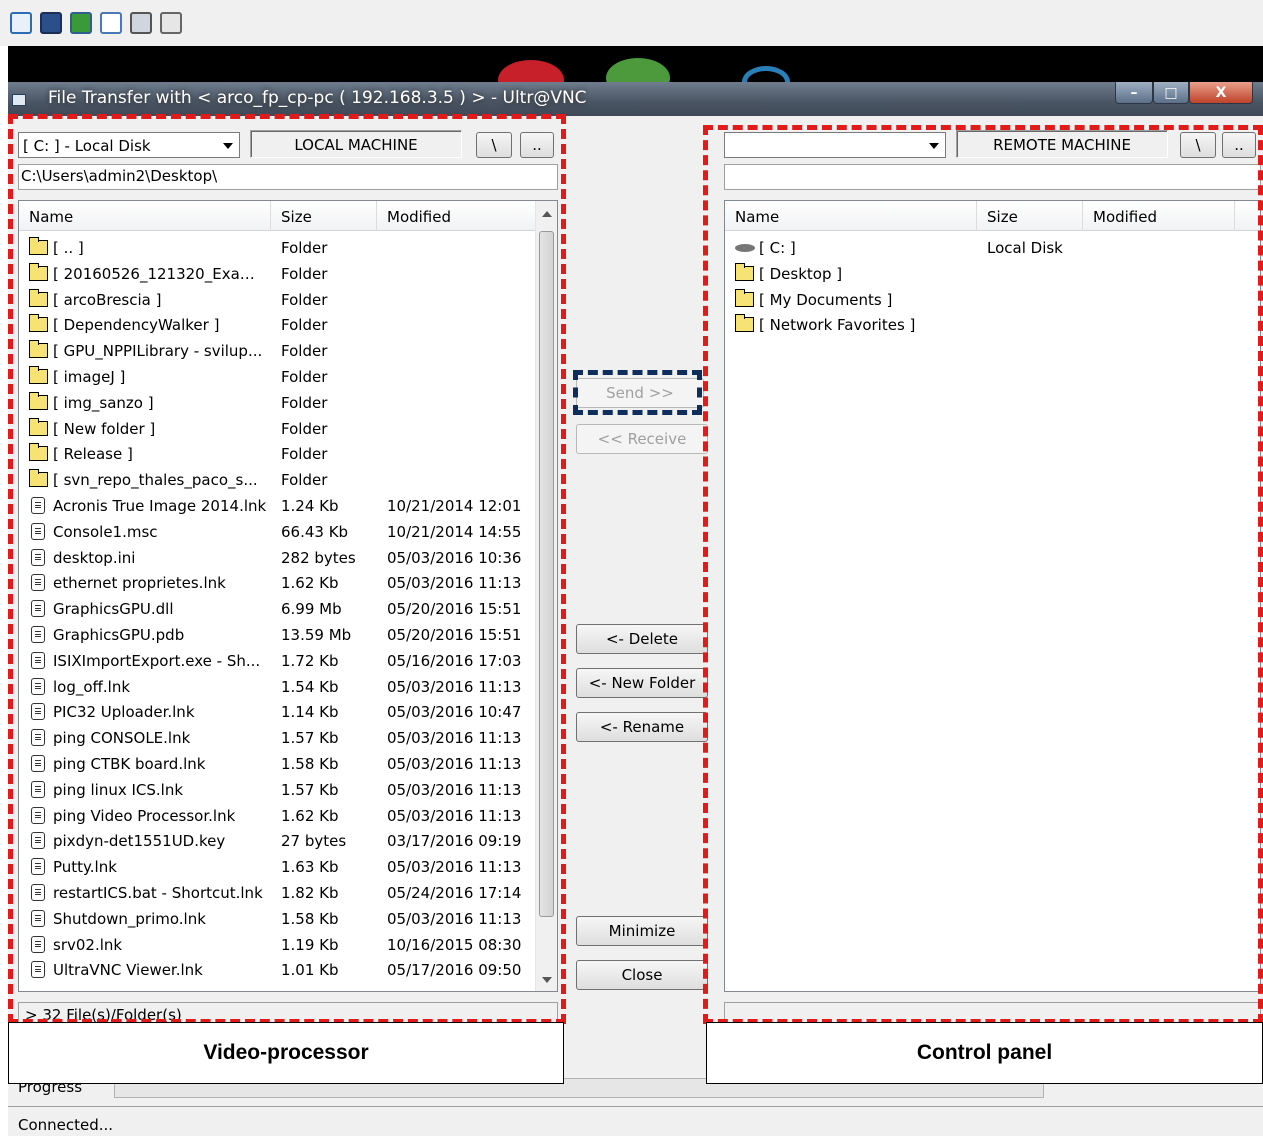 Image resolution: width=1263 pixels, height=1136 pixels. I want to click on local-up-button: .., so click(537, 145).